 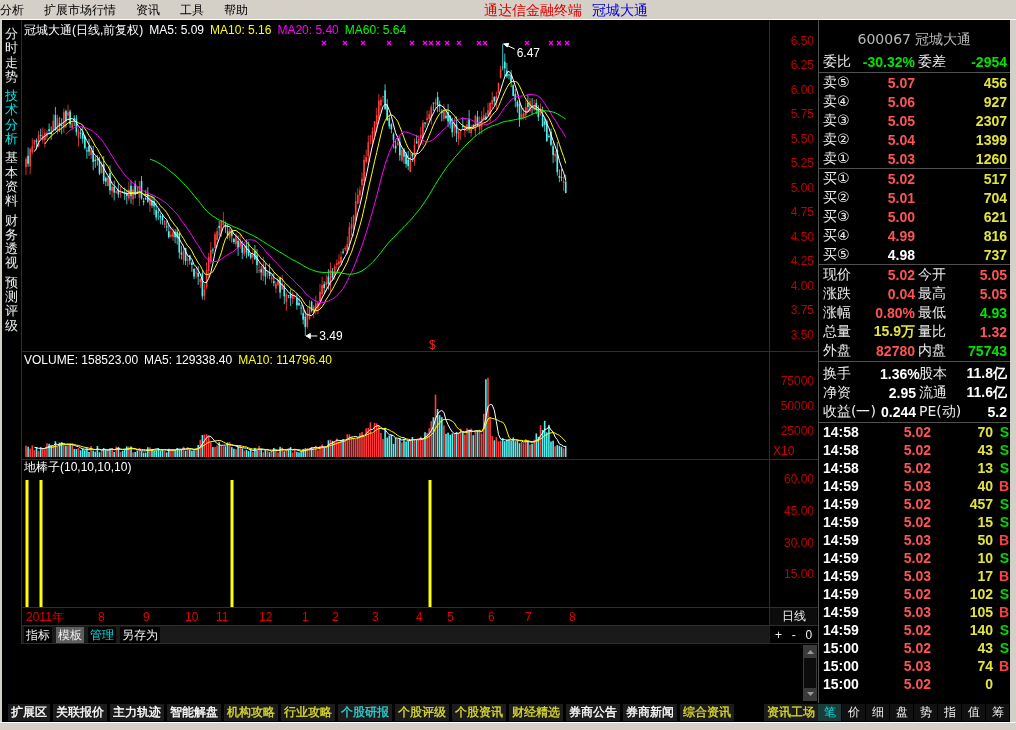 What do you see at coordinates (148, 9) in the screenshot?
I see `menu-item: 资讯` at bounding box center [148, 9].